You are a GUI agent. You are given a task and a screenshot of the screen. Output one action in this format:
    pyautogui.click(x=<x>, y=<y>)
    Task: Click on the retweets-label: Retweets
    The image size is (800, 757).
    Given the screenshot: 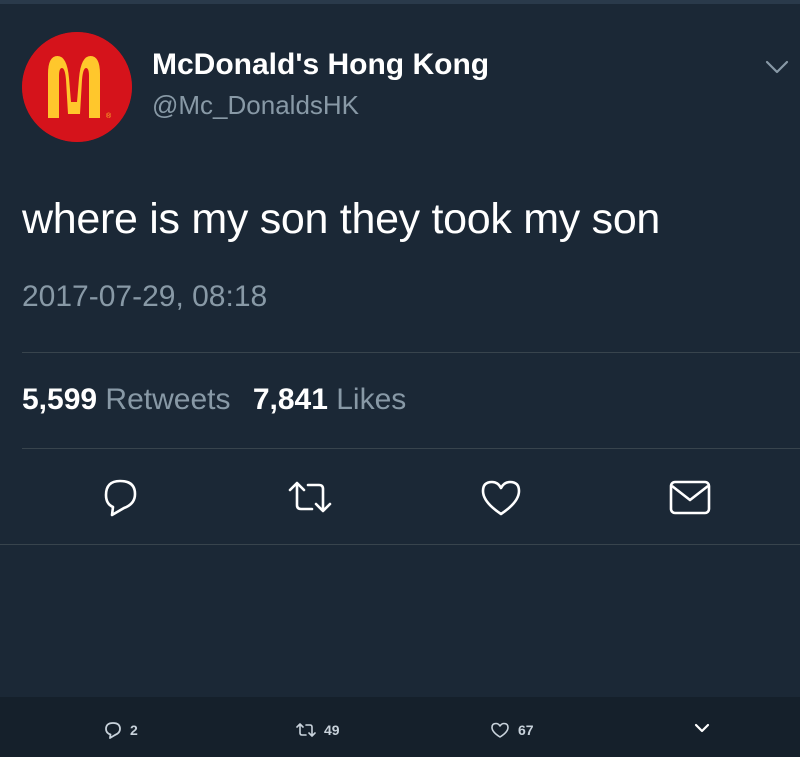 What is the action you would take?
    pyautogui.click(x=167, y=399)
    